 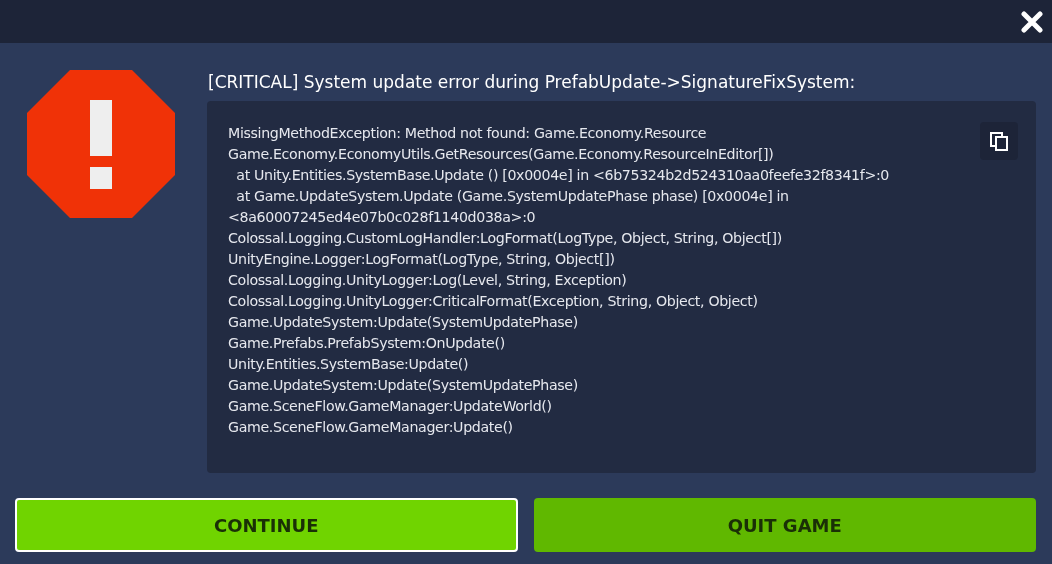 What do you see at coordinates (505, 238) in the screenshot?
I see `log-line: Colossal.Logging.CustomLogHandler:LogFormat(LogType, Object, String, Object[])` at bounding box center [505, 238].